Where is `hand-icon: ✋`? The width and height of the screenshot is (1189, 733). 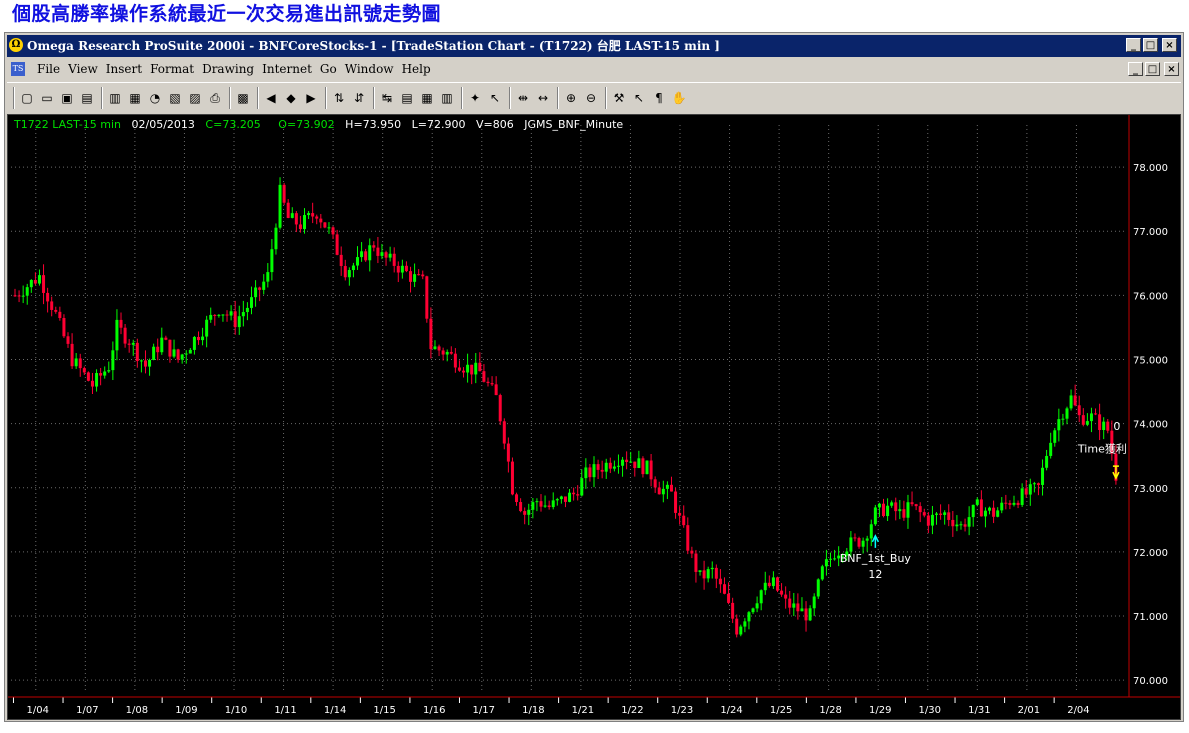
hand-icon: ✋ is located at coordinates (679, 98).